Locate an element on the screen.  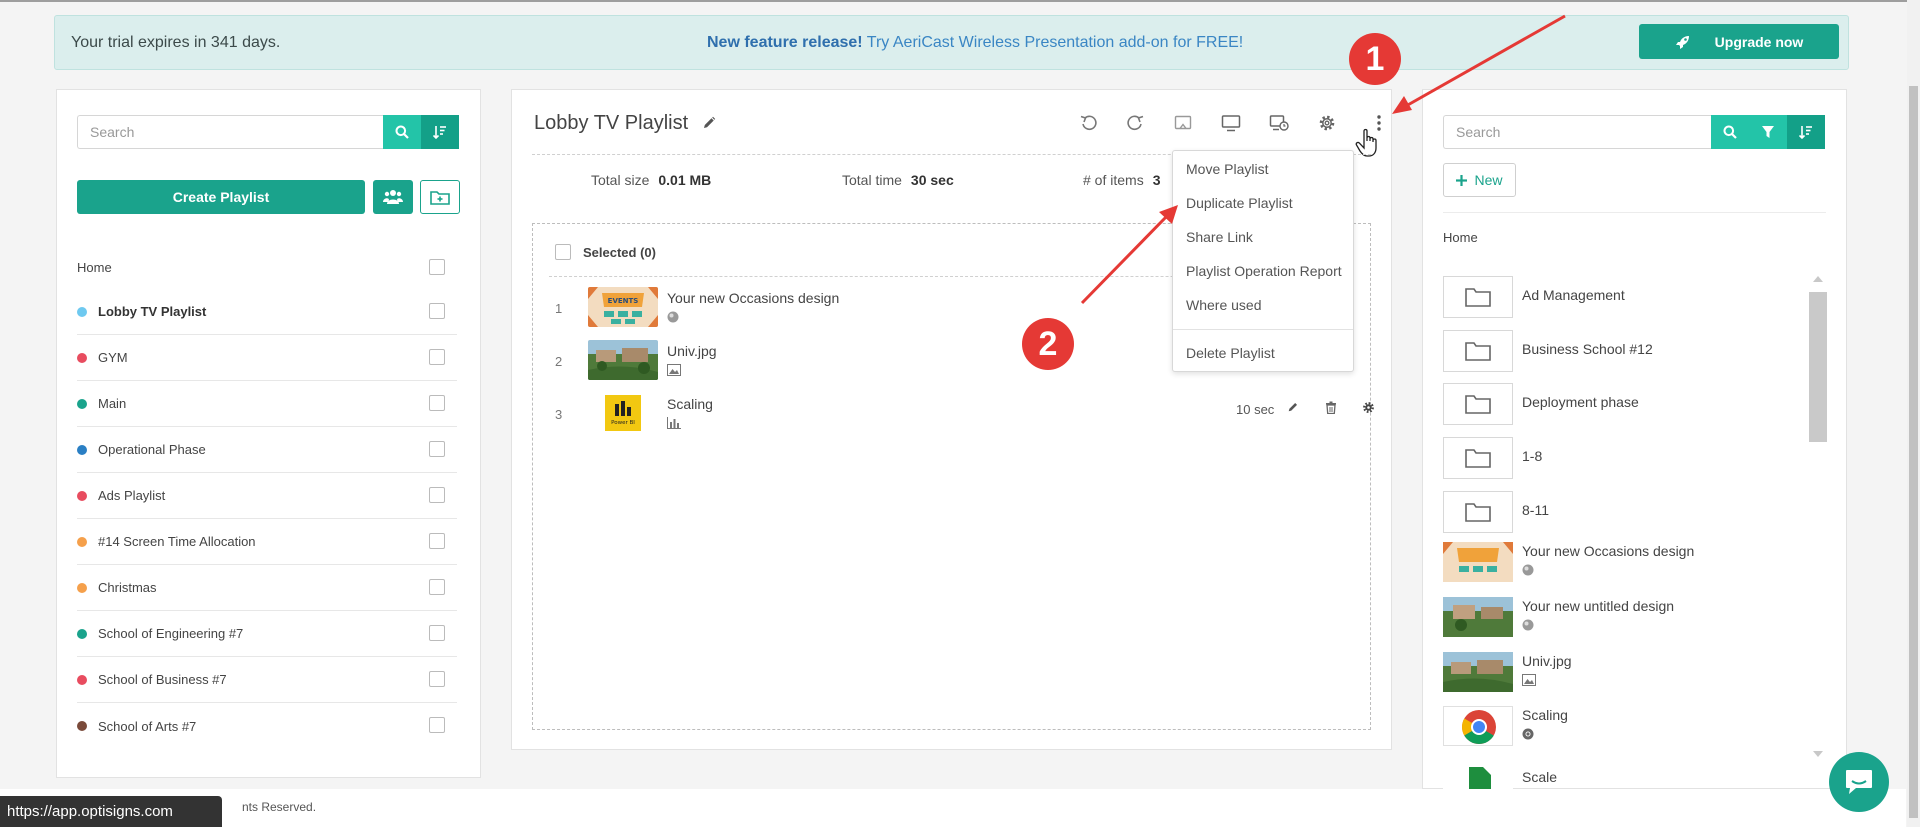
playlist-name: Lobby TV Playlist is located at coordinates (152, 311).